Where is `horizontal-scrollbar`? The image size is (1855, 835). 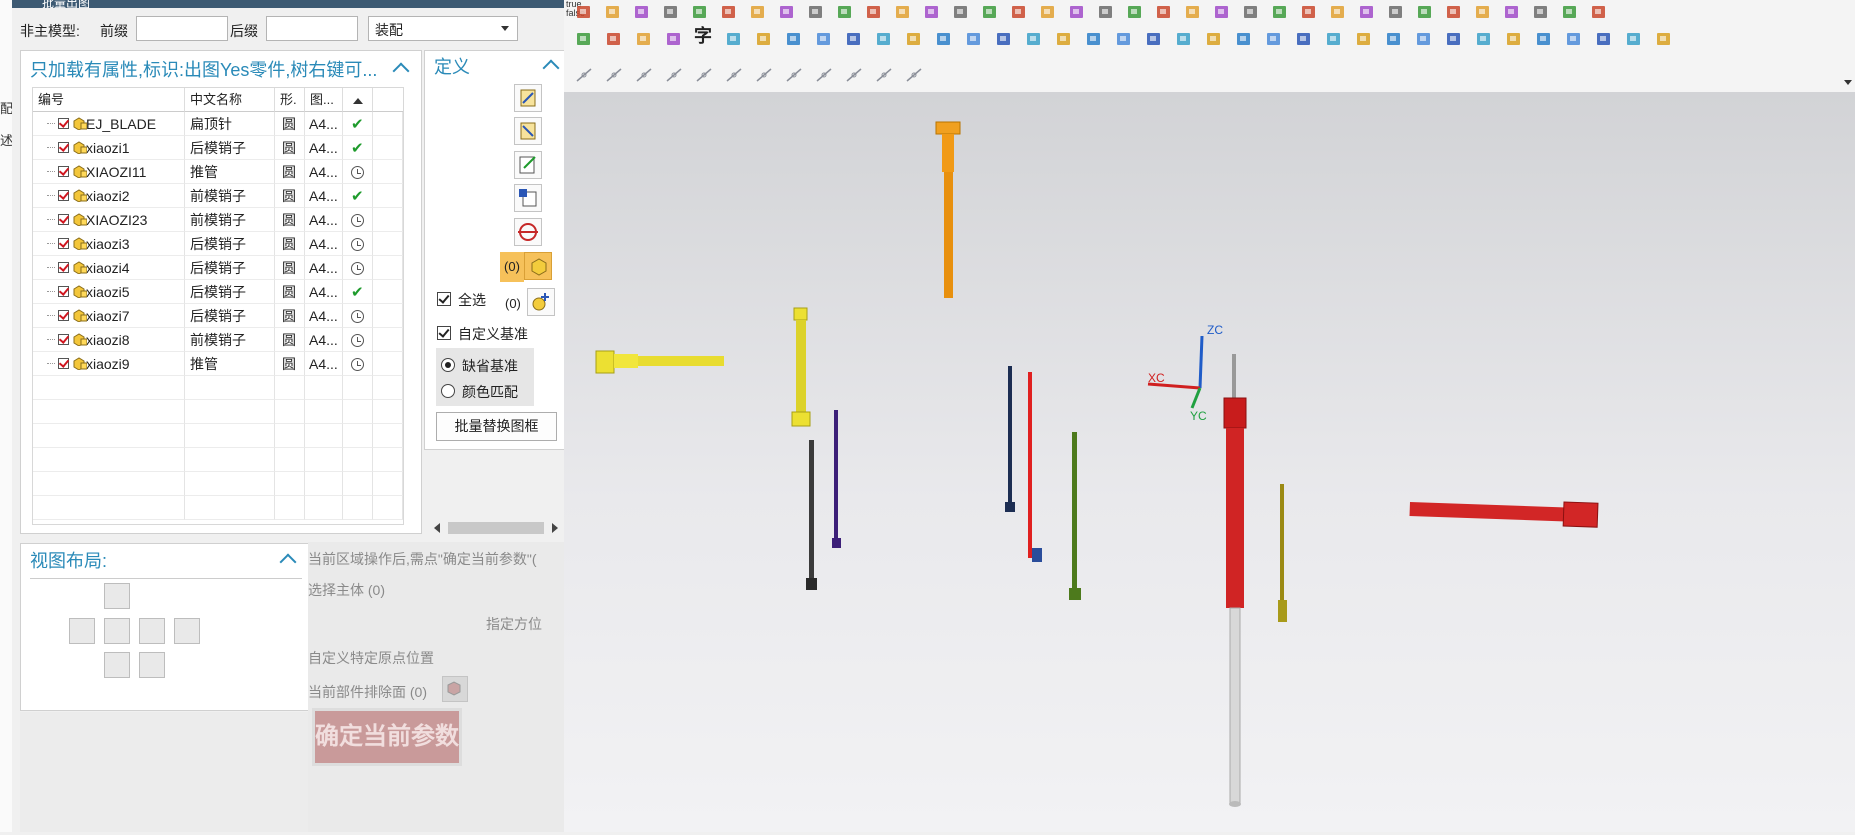 horizontal-scrollbar is located at coordinates (496, 528).